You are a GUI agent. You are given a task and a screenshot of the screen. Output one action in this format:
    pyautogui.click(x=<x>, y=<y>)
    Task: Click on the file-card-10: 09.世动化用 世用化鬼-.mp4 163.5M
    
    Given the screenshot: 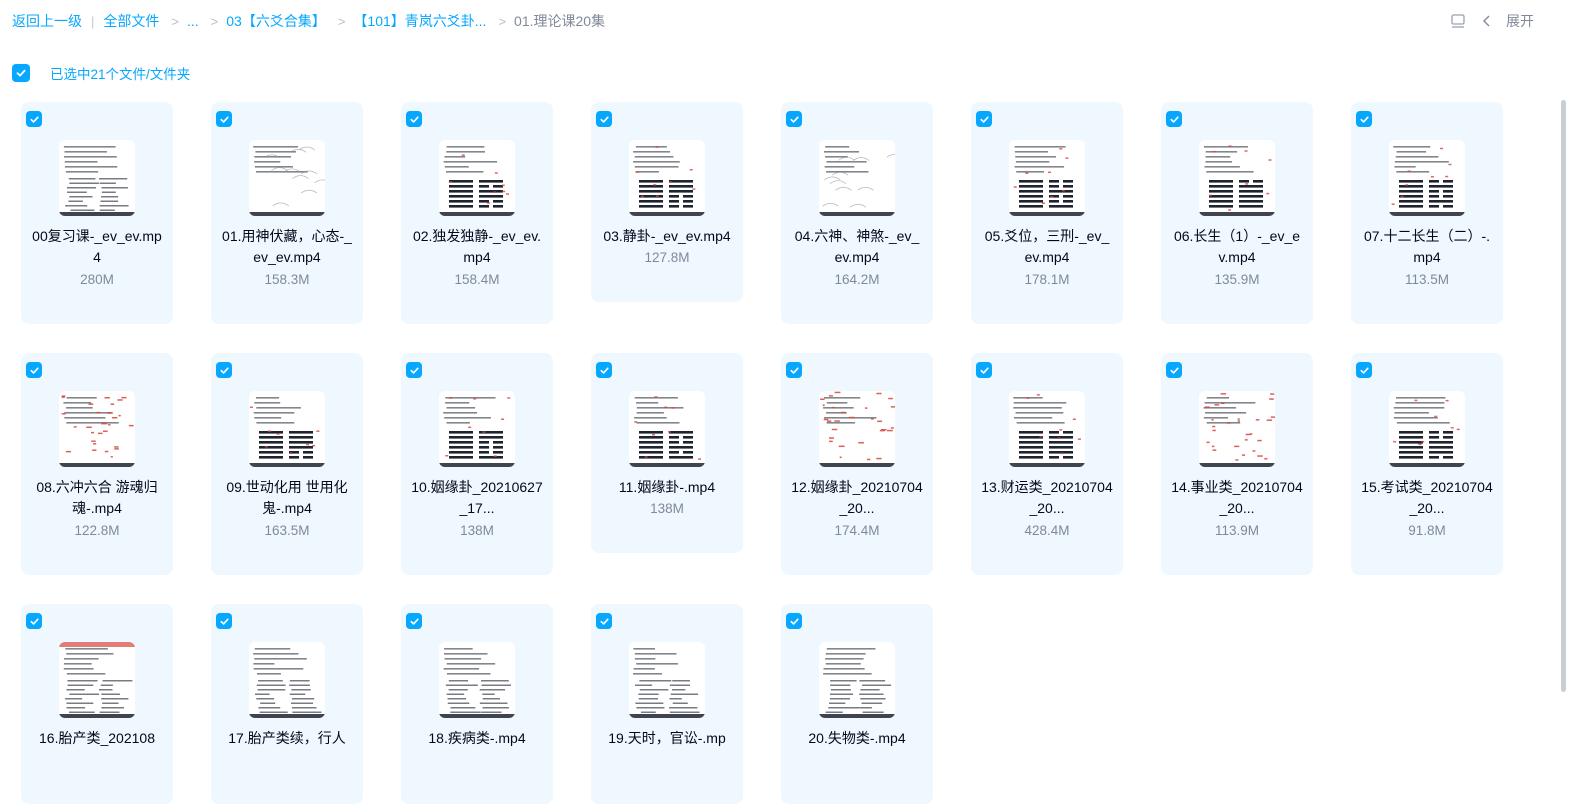 What is the action you would take?
    pyautogui.click(x=287, y=464)
    